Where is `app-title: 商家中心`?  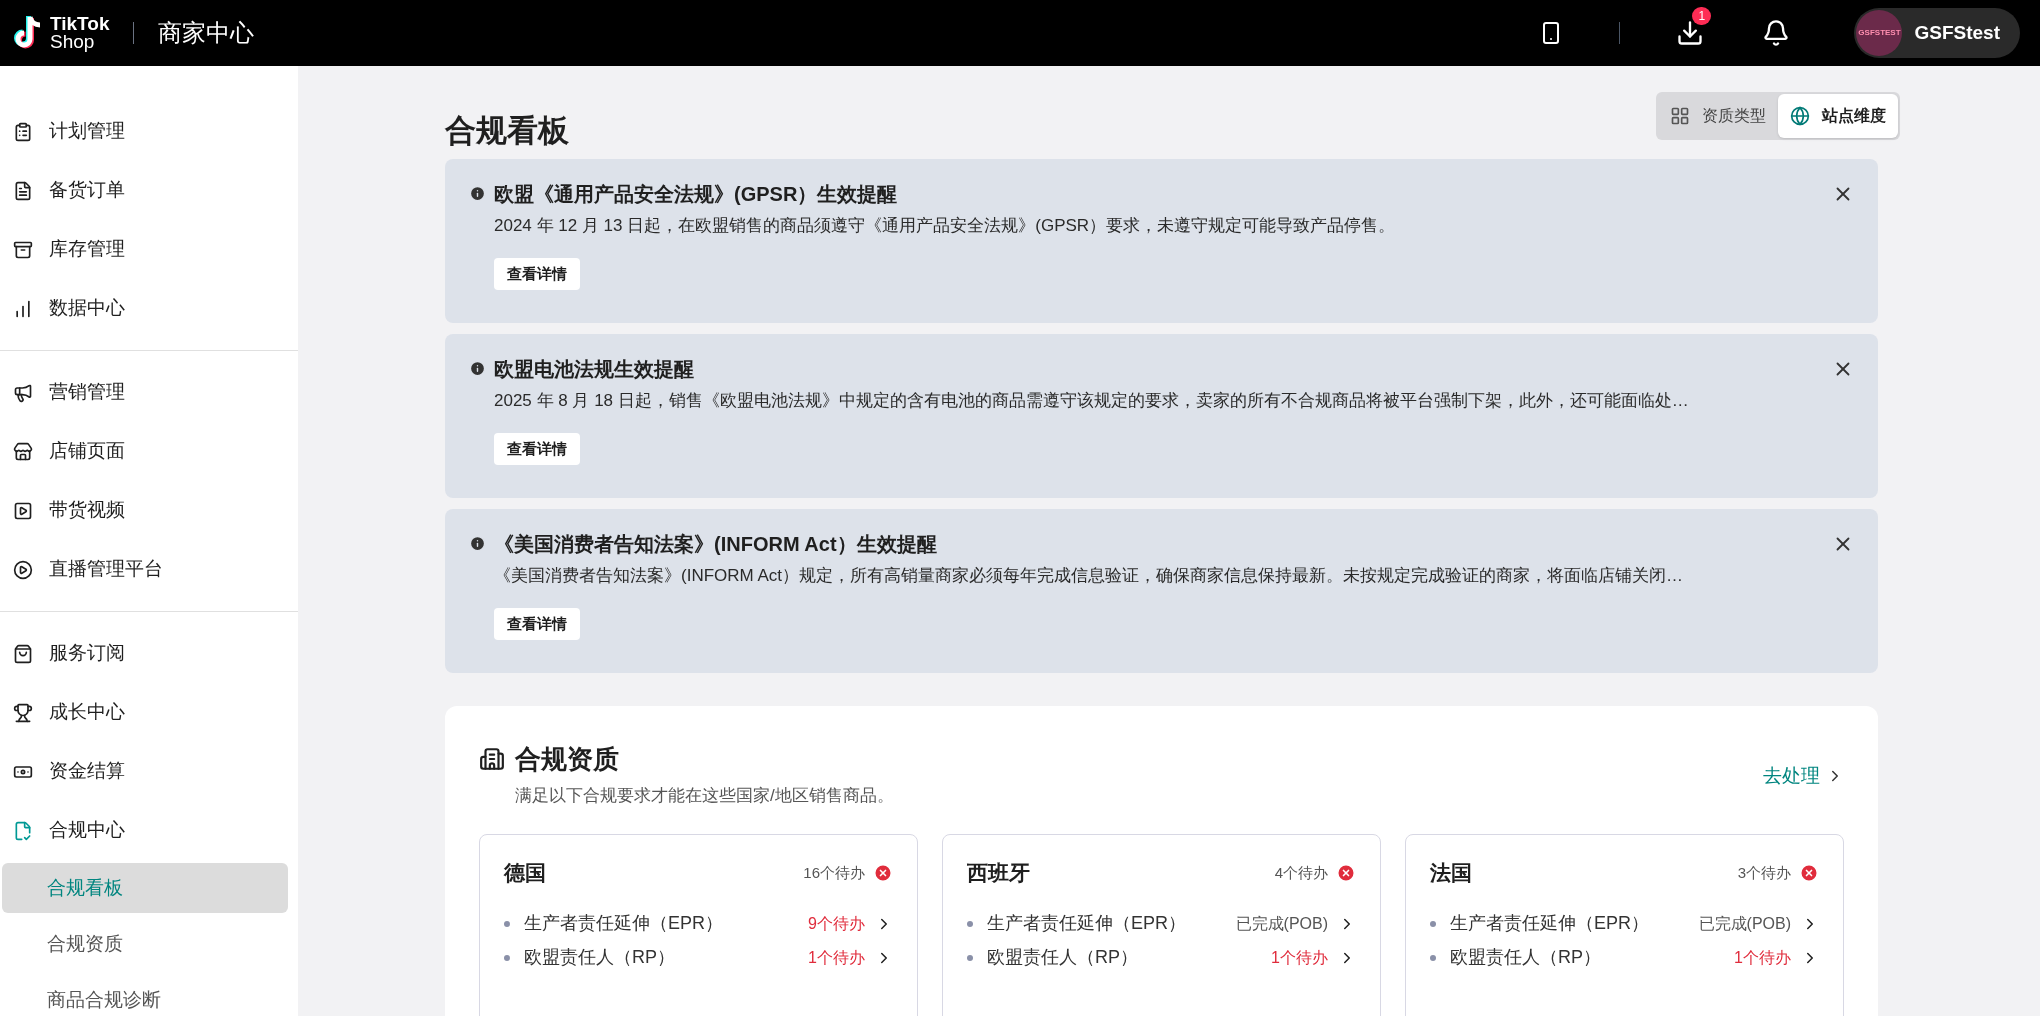
app-title: 商家中心 is located at coordinates (206, 33).